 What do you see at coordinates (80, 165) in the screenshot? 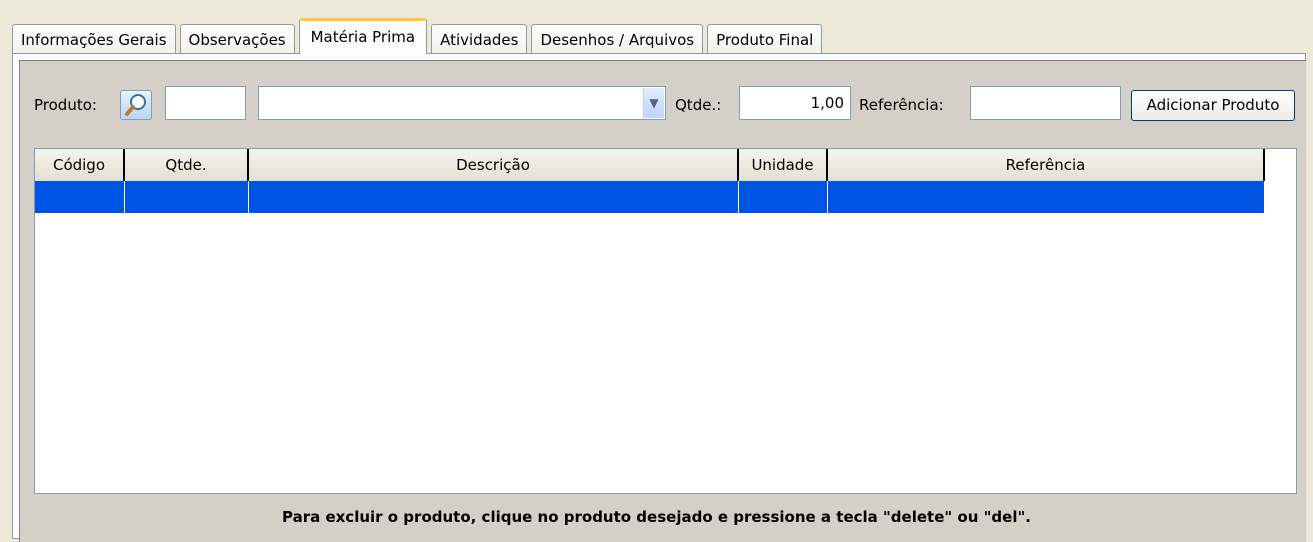
I see `column-header-codigo: Código` at bounding box center [80, 165].